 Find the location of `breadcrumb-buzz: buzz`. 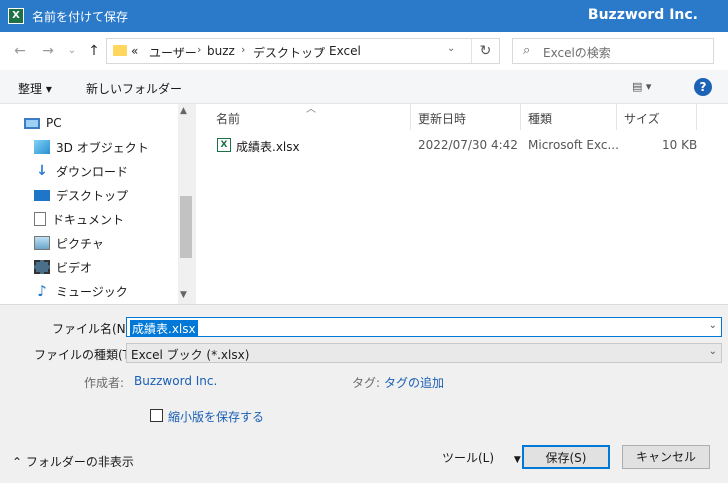

breadcrumb-buzz: buzz is located at coordinates (221, 51).